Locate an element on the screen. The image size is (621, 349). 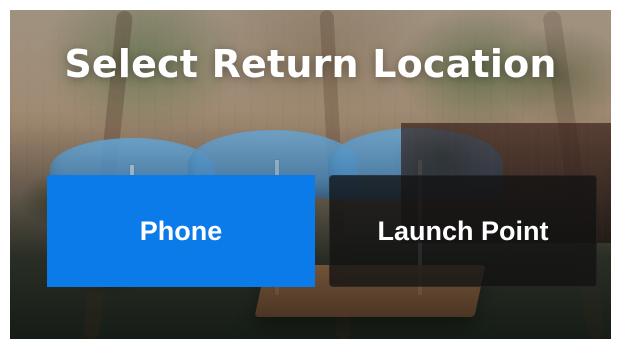
phone-option-button: Phone is located at coordinates (181, 231).